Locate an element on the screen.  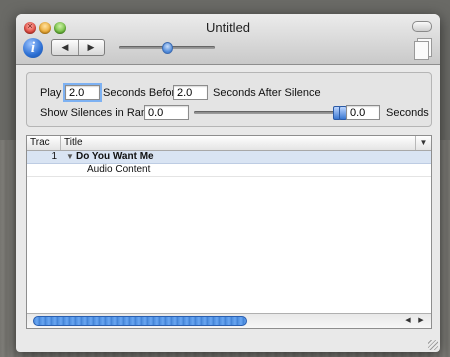
column-menu-icon: ▼ is located at coordinates (423, 143).